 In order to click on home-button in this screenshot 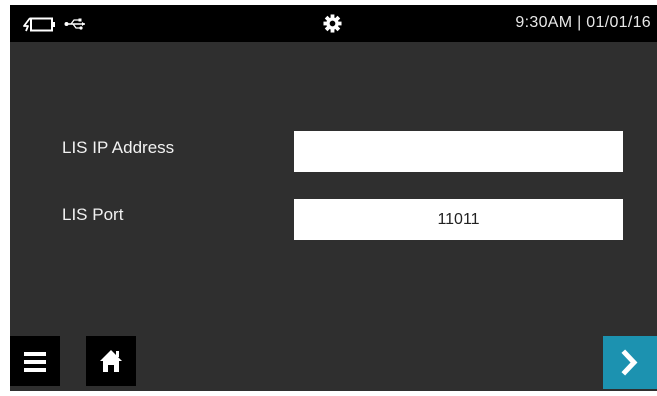, I will do `click(111, 361)`.